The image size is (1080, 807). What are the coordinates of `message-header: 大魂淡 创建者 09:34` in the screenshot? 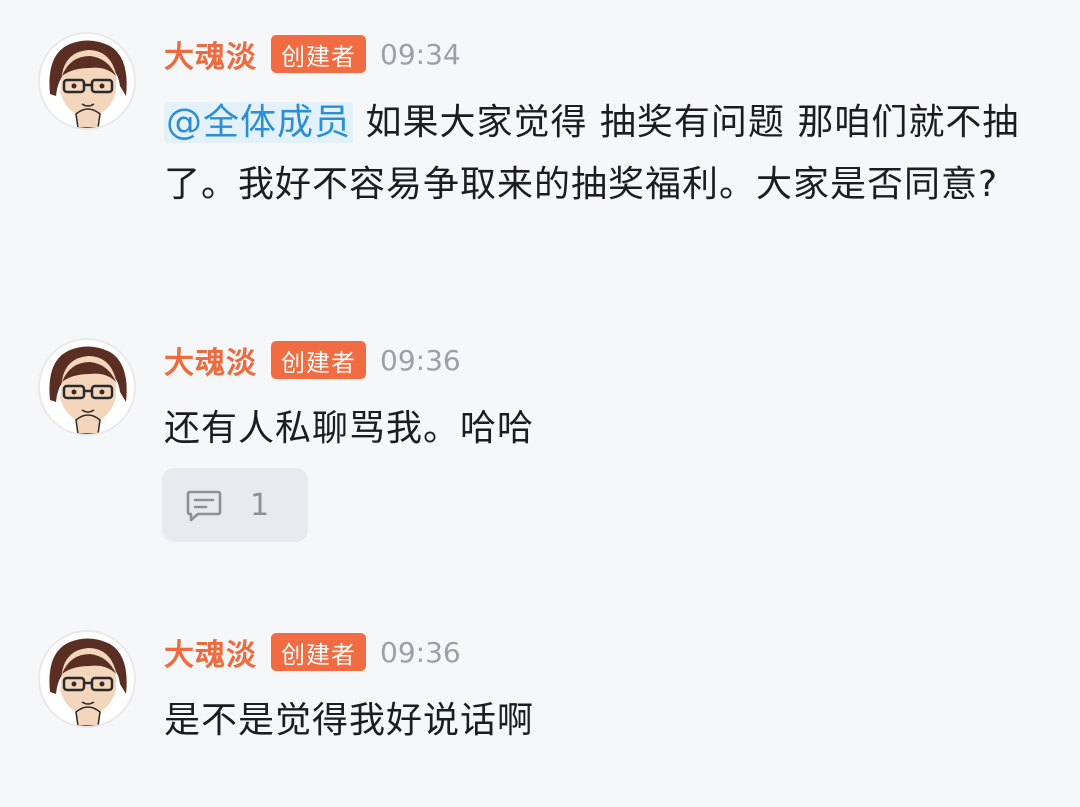 It's located at (312, 54).